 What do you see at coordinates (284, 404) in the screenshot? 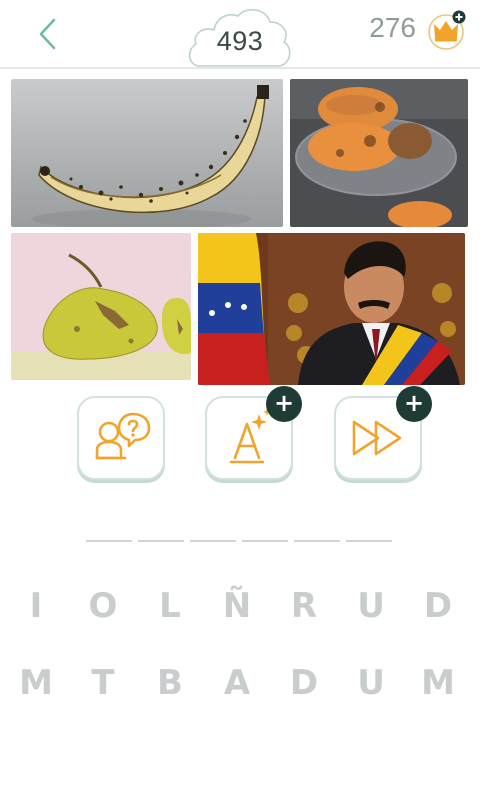
I see `buy-reveal-badge: +` at bounding box center [284, 404].